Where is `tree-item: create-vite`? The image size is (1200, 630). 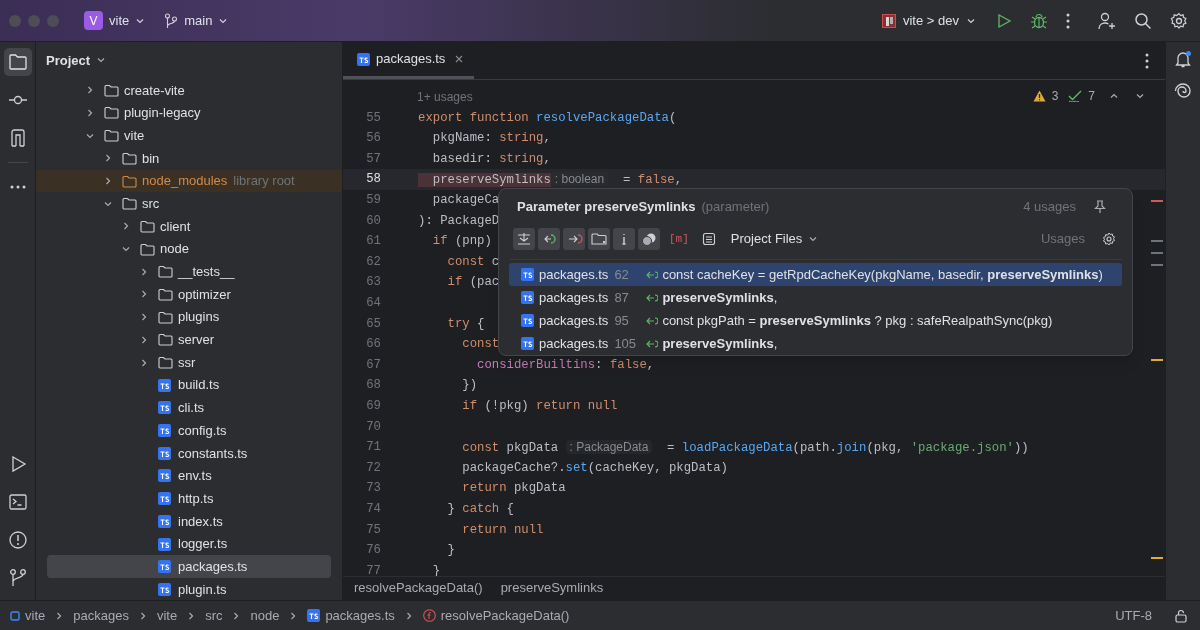 tree-item: create-vite is located at coordinates (189, 90).